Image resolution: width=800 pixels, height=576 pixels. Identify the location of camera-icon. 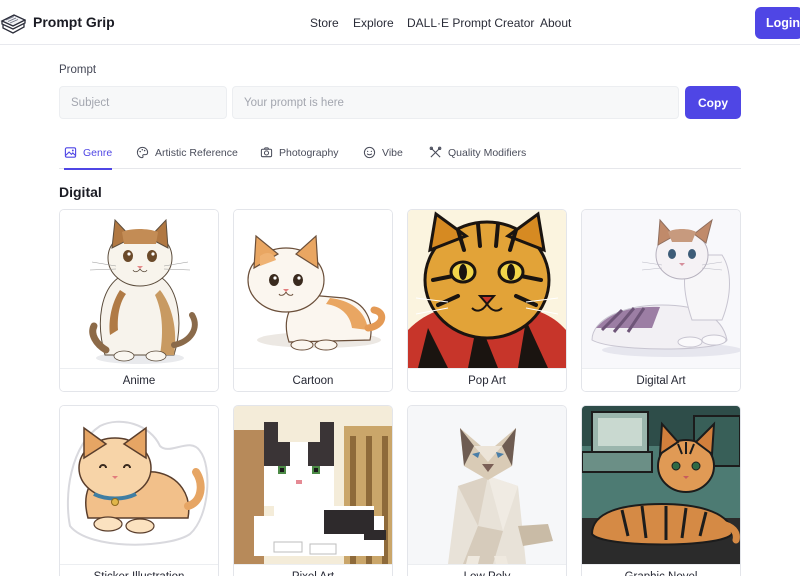
(266, 152).